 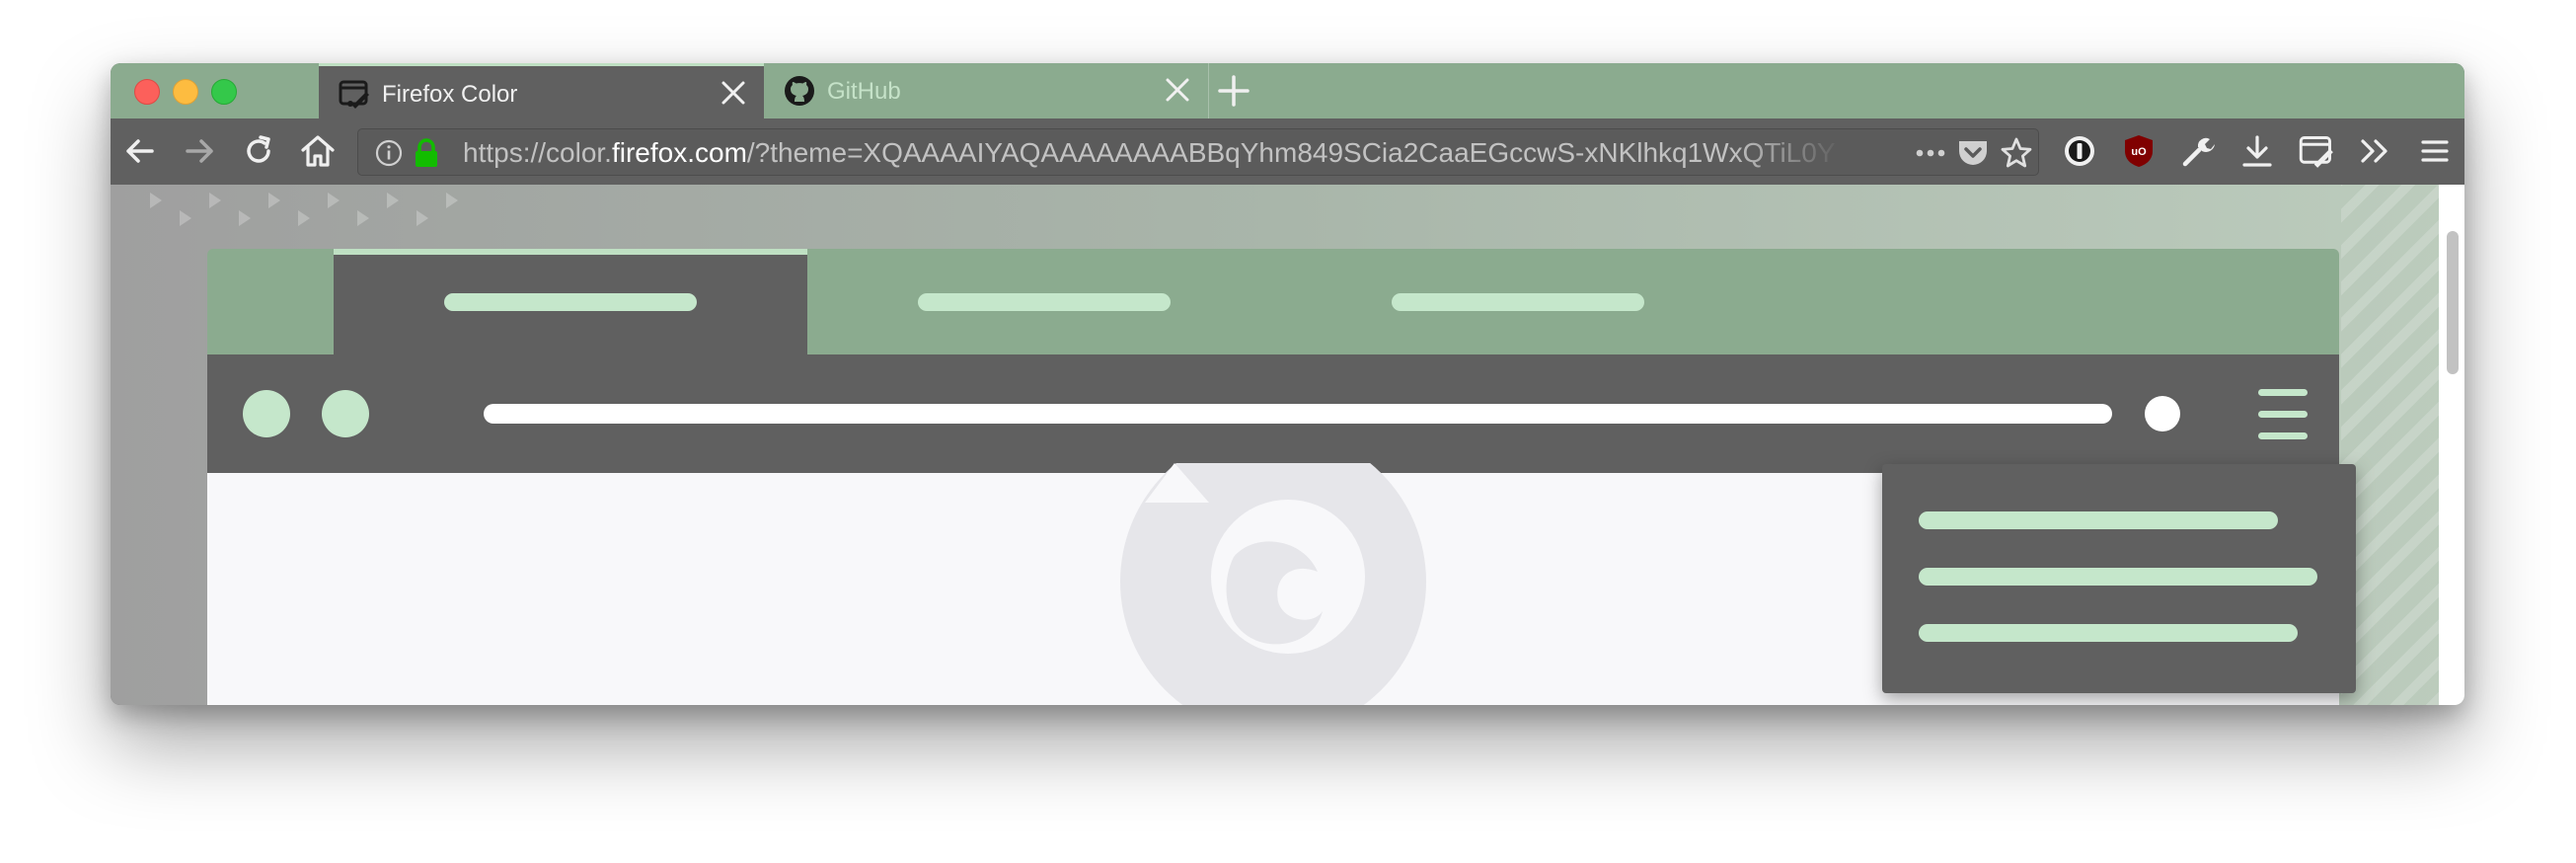 I want to click on reload-icon, so click(x=259, y=149).